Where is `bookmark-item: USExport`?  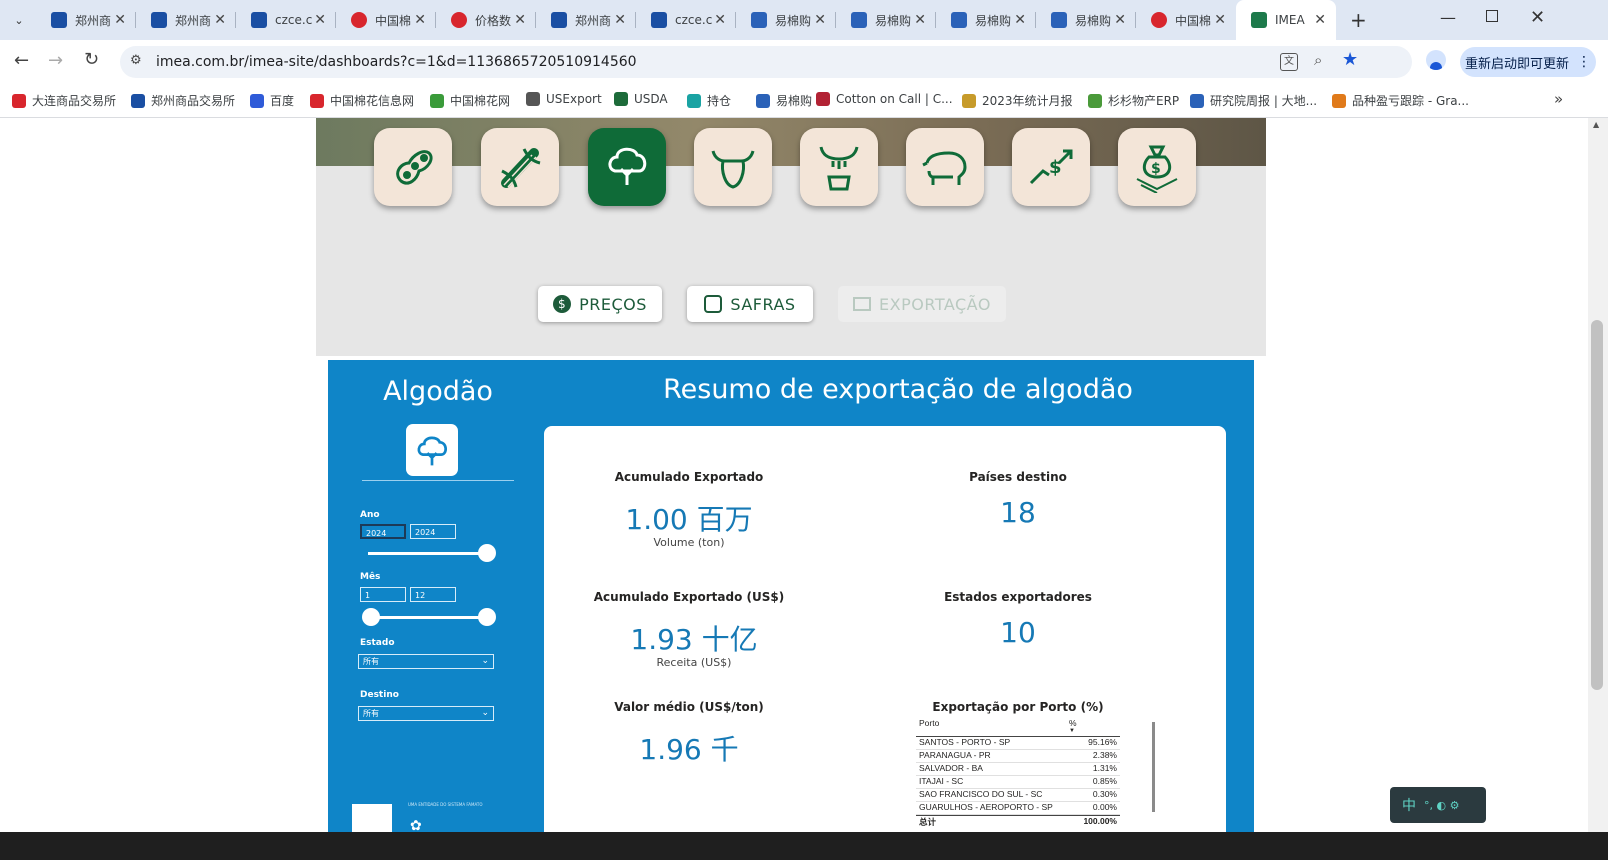
bookmark-item: USExport is located at coordinates (564, 99).